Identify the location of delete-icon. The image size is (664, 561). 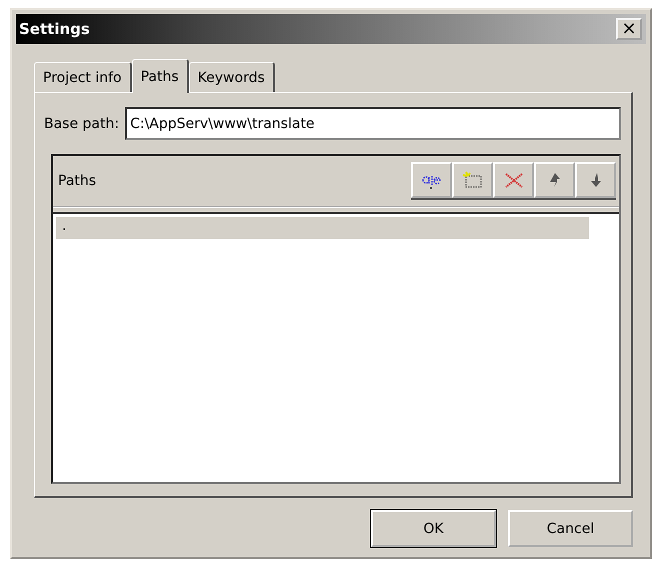
(513, 180).